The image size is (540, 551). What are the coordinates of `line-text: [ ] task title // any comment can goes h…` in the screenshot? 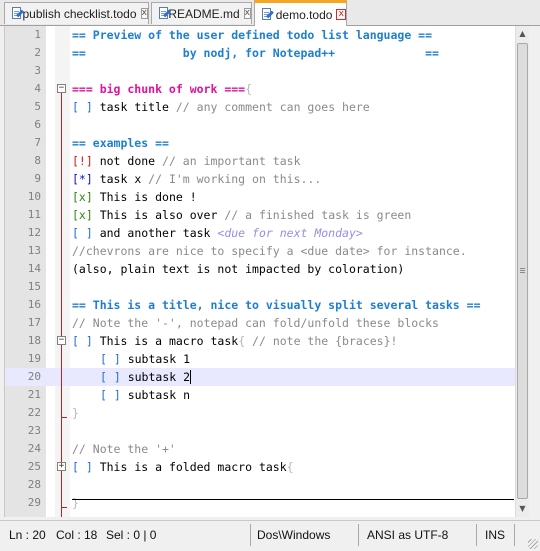 It's located at (221, 107).